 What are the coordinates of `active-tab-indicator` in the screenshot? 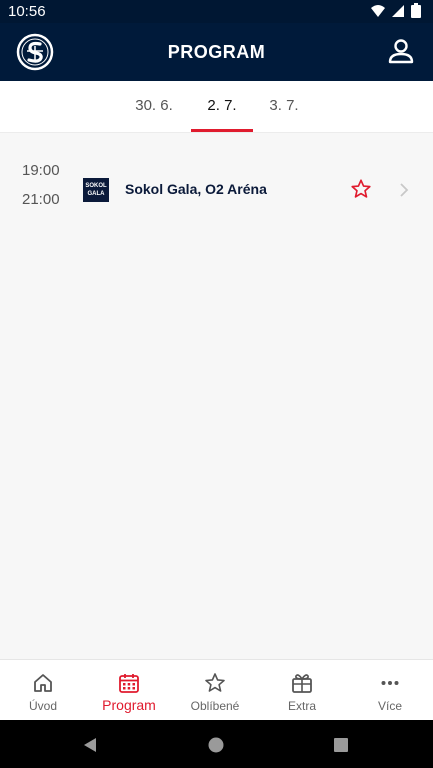 It's located at (222, 130).